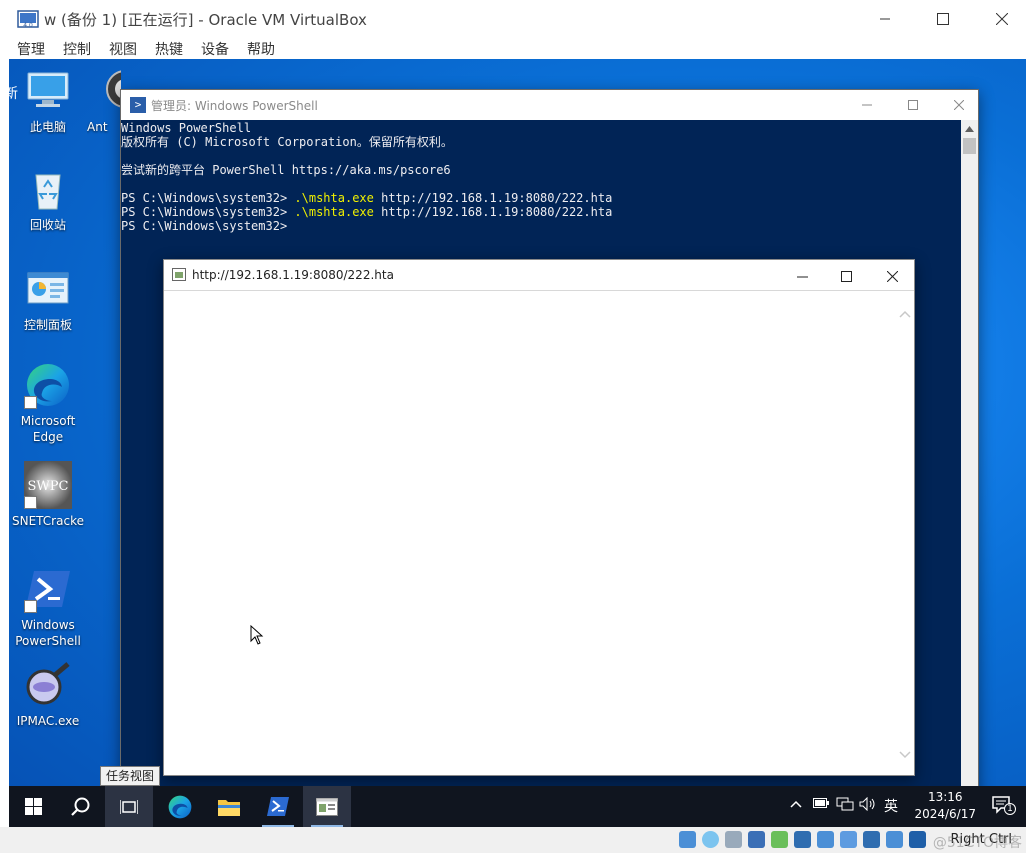  Describe the element at coordinates (48, 189) in the screenshot. I see `recycle-bin-icon` at that location.